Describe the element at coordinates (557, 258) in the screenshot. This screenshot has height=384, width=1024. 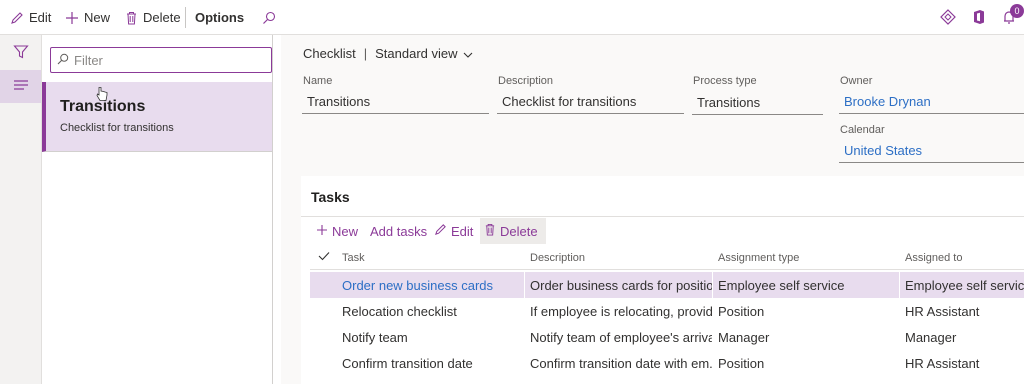
I see `column-header-description: Description` at that location.